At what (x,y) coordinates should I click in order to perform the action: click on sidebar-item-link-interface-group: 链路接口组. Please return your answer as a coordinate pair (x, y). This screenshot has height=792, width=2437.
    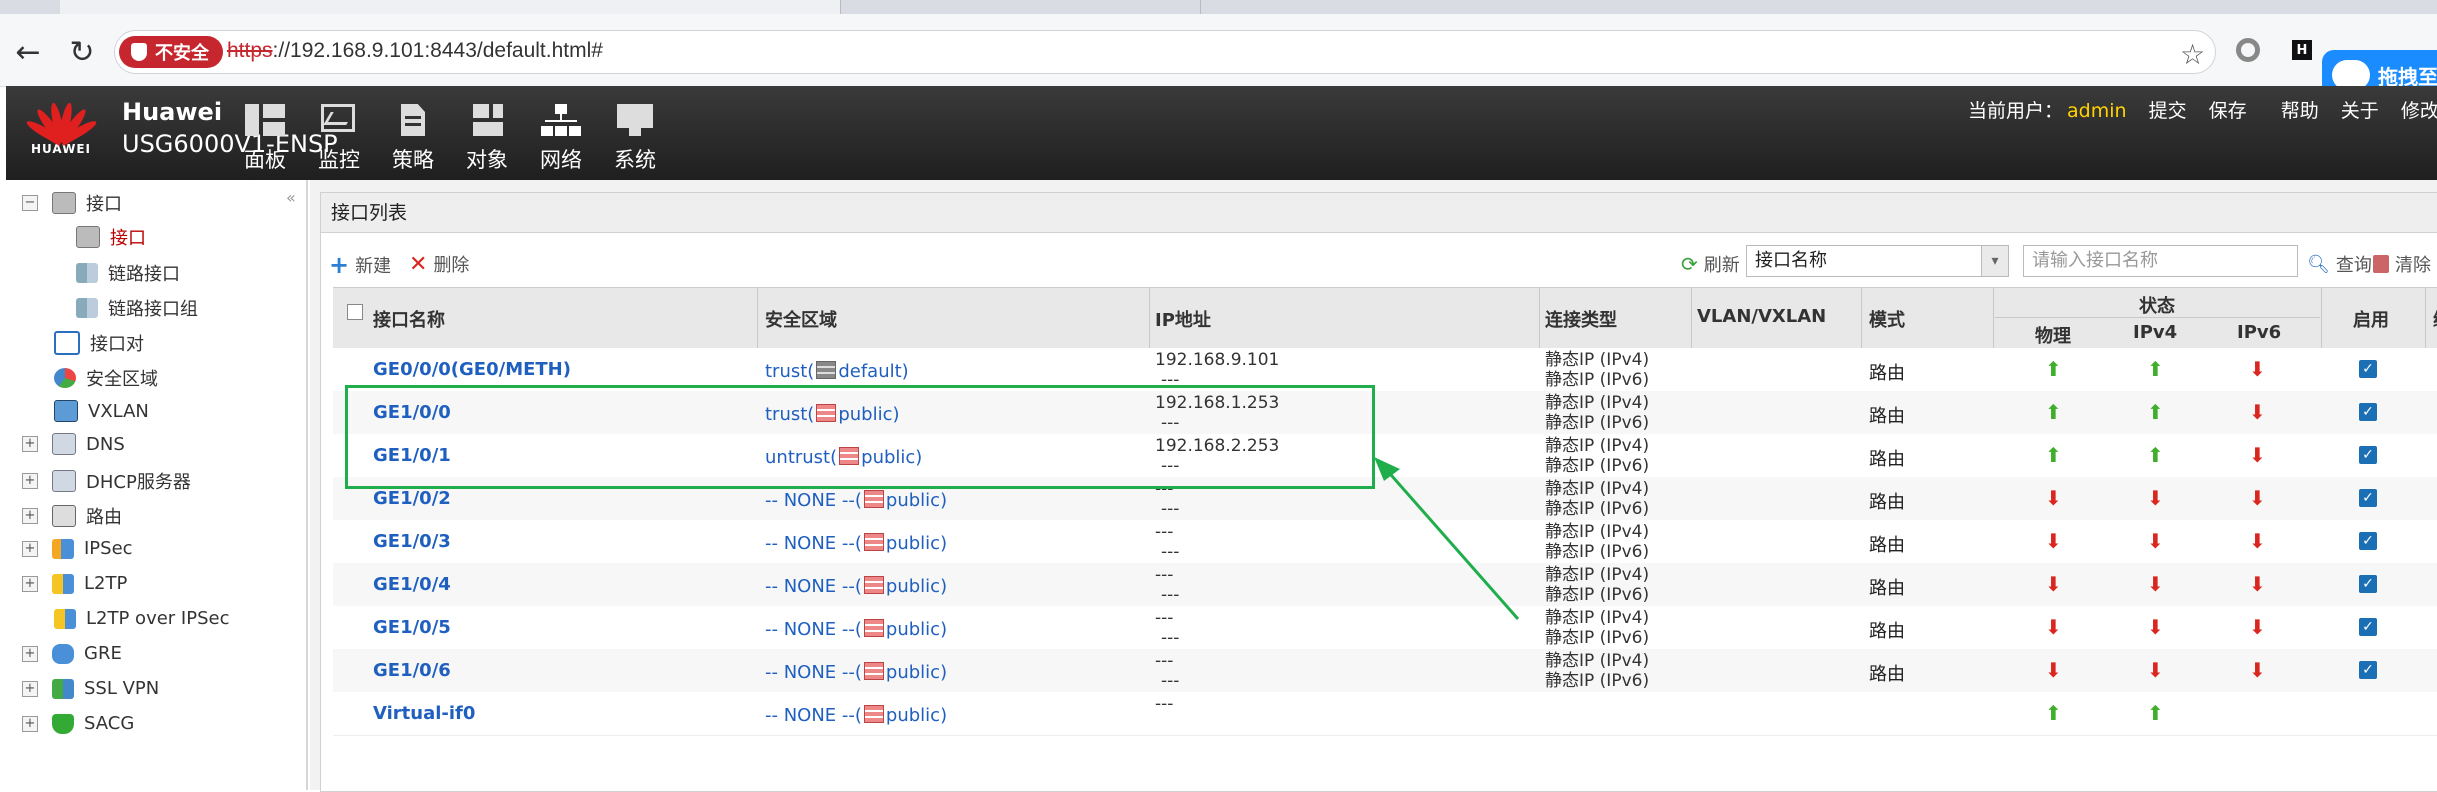
    Looking at the image, I should click on (137, 308).